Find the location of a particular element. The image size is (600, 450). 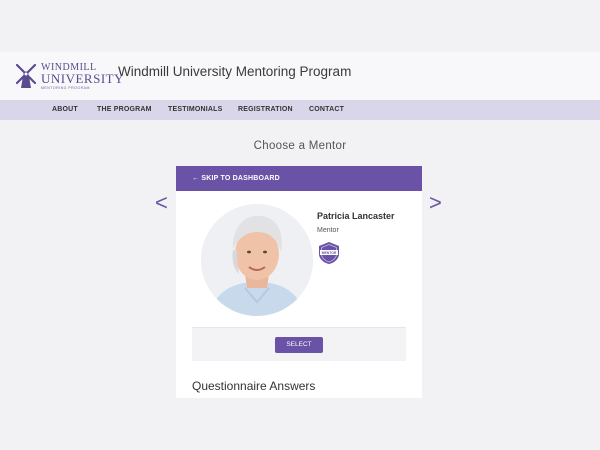

university-logo: WINDMILL UNIVERSITY MENTORING PROGRAM is located at coordinates (69, 77).